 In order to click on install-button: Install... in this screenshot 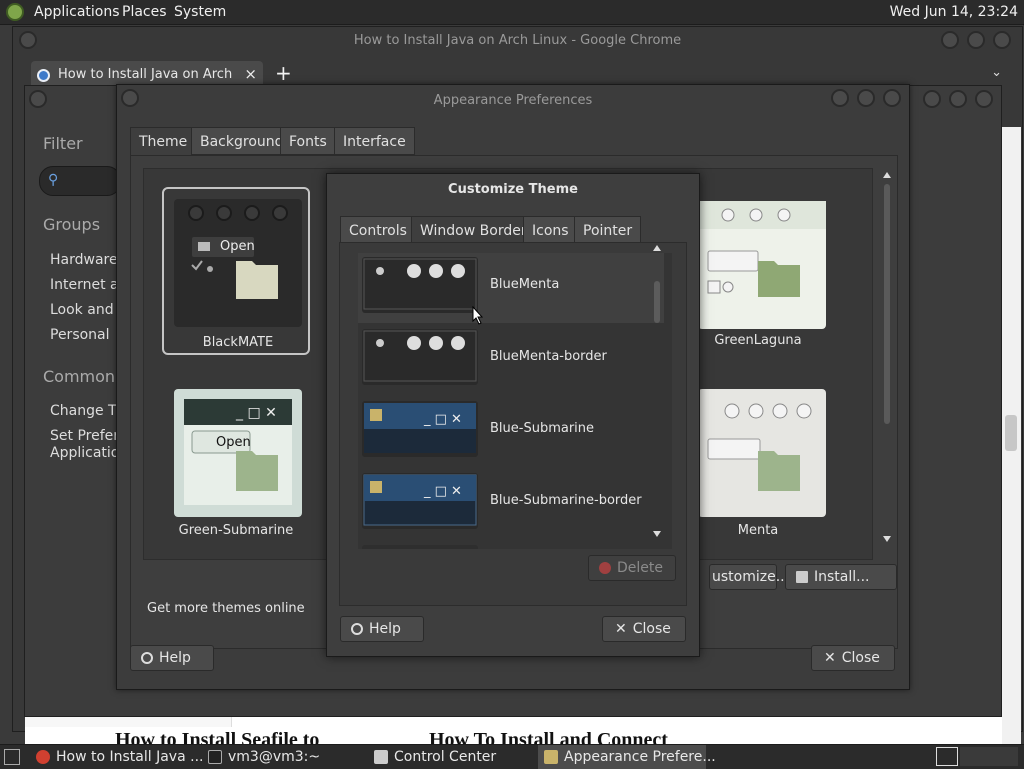, I will do `click(841, 577)`.